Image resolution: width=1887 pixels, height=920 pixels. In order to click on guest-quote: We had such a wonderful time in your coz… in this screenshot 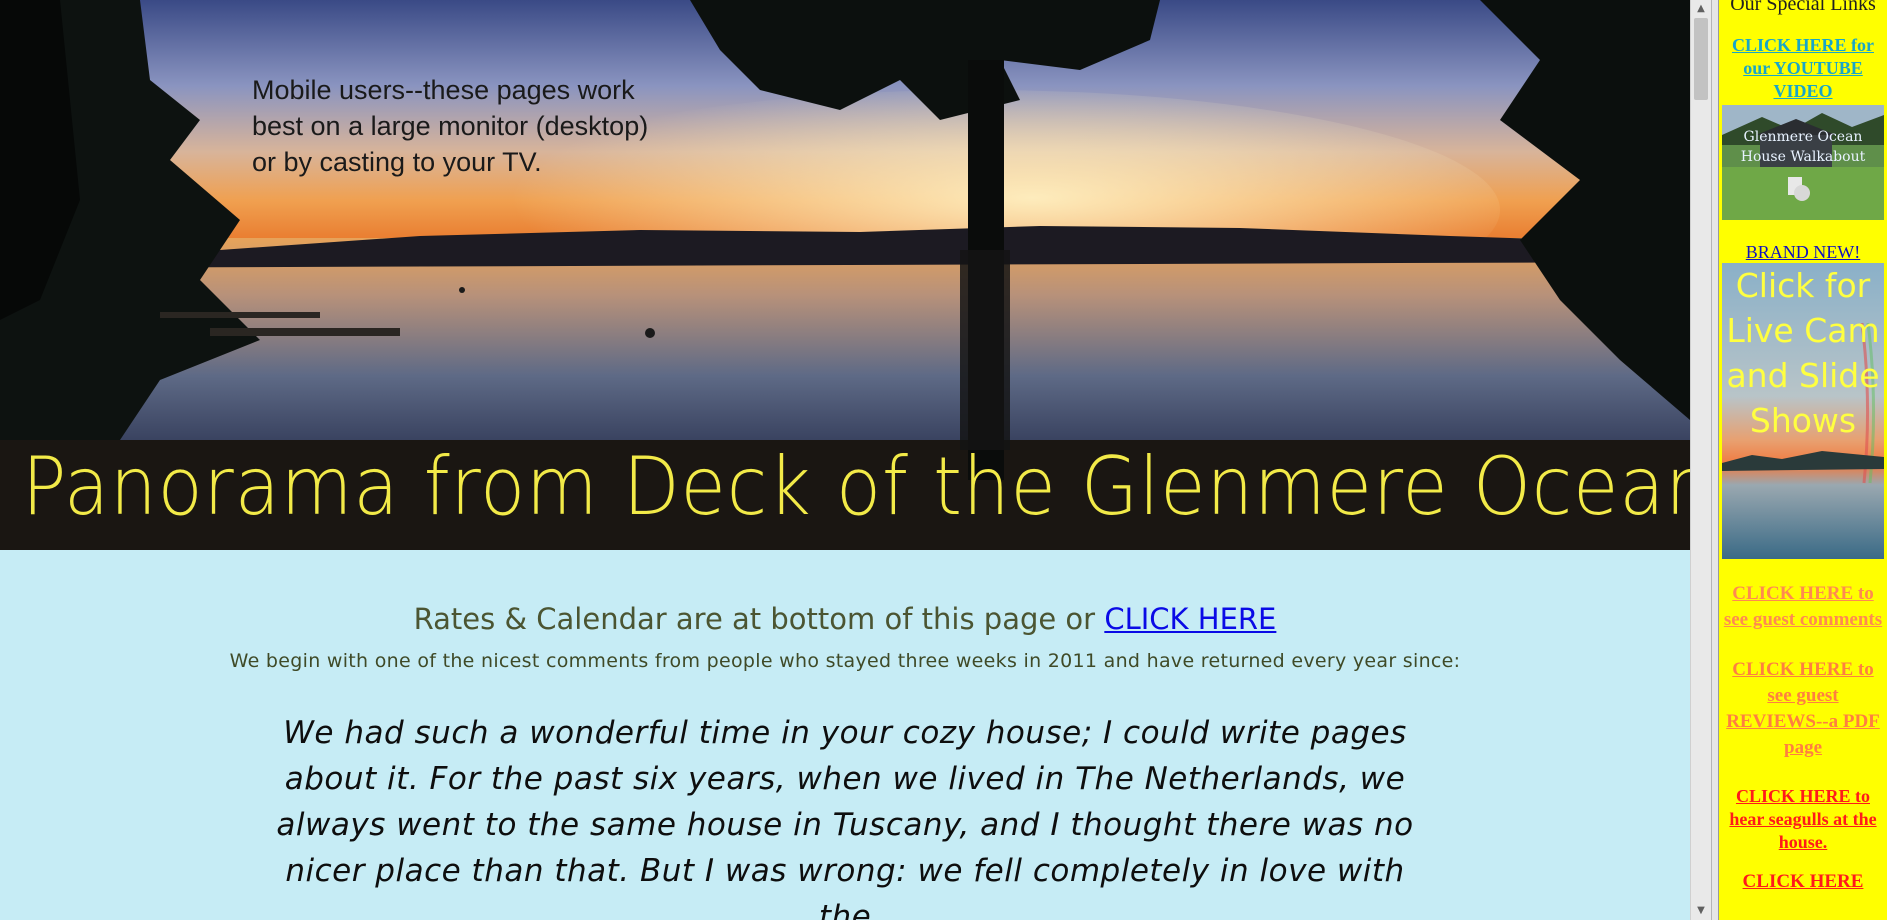, I will do `click(845, 817)`.